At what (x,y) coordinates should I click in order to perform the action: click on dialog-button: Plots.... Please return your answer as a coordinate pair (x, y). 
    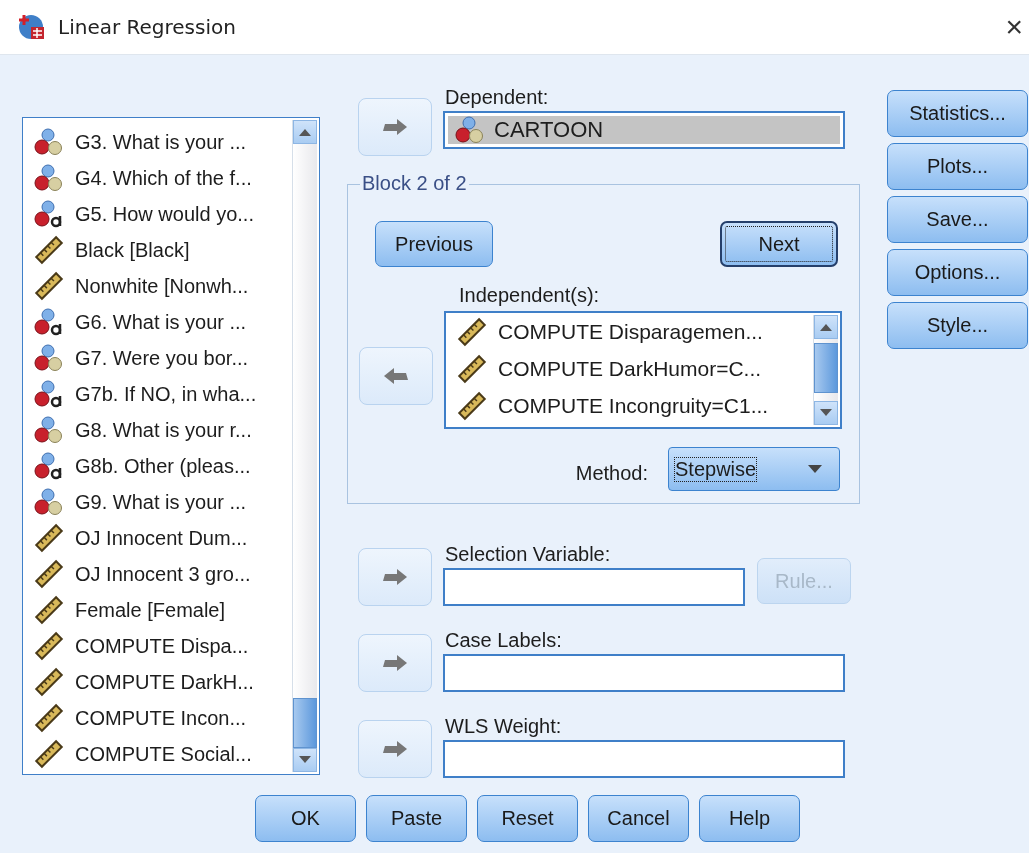
    Looking at the image, I should click on (957, 166).